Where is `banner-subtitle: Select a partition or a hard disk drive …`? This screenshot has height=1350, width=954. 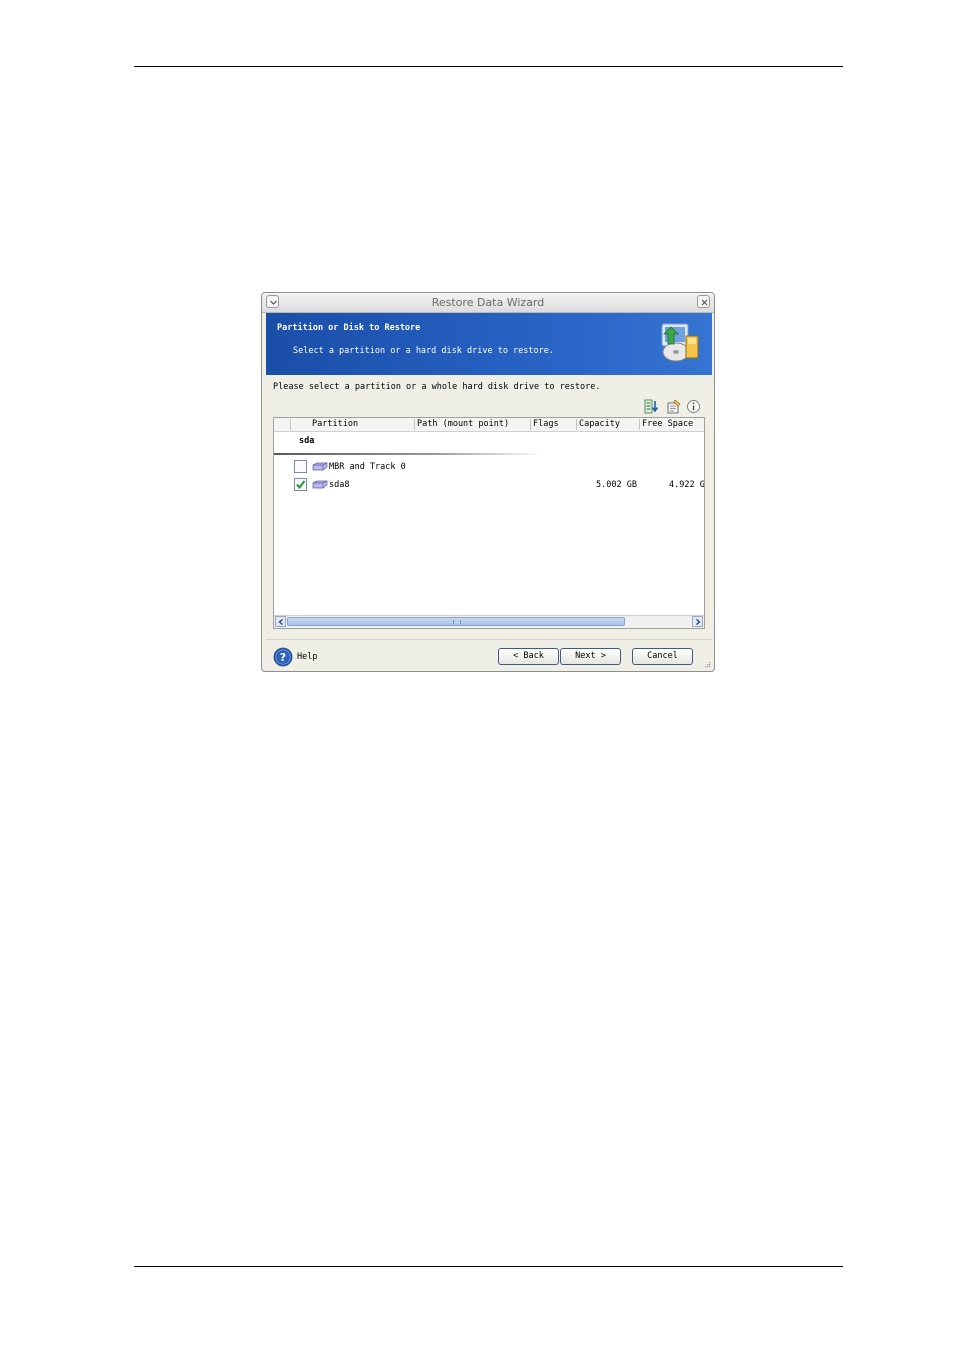 banner-subtitle: Select a partition or a hard disk drive … is located at coordinates (423, 351).